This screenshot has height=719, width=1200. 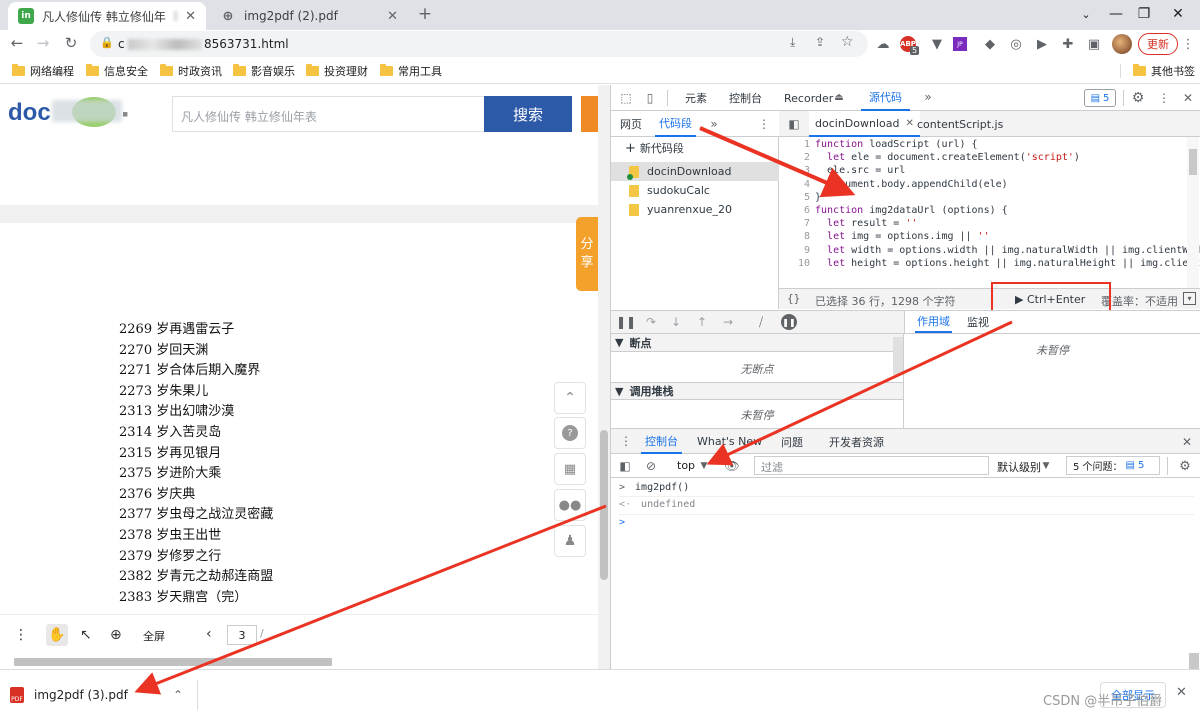 What do you see at coordinates (696, 98) in the screenshot?
I see `tab-elements: 元素` at bounding box center [696, 98].